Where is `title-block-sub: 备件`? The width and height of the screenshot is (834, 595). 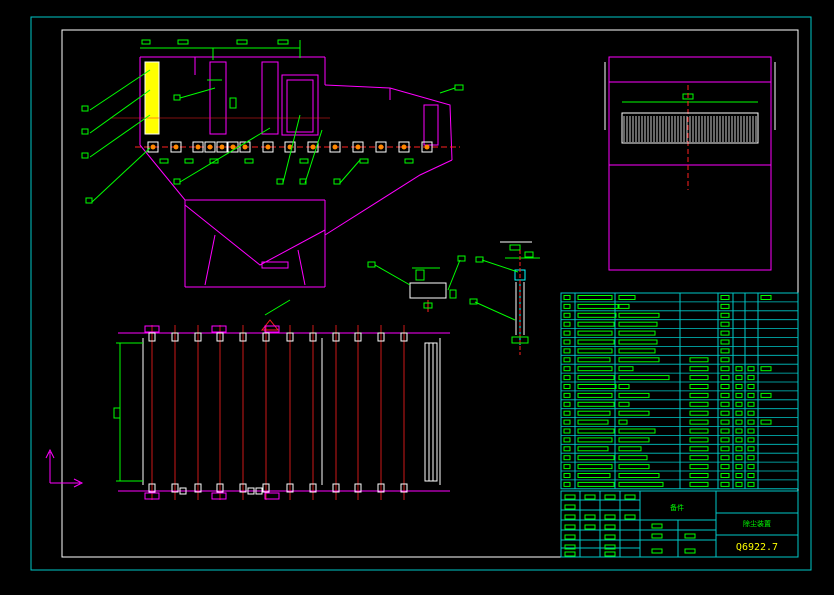 title-block-sub: 备件 is located at coordinates (677, 507).